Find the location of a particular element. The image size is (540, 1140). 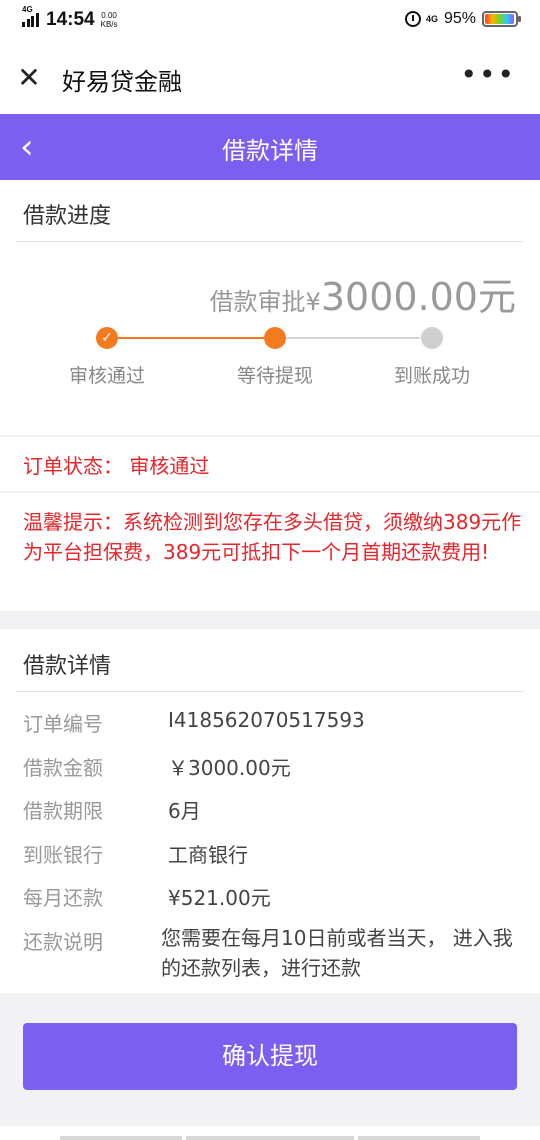

approval-amount-unit: 元 is located at coordinates (496, 297).